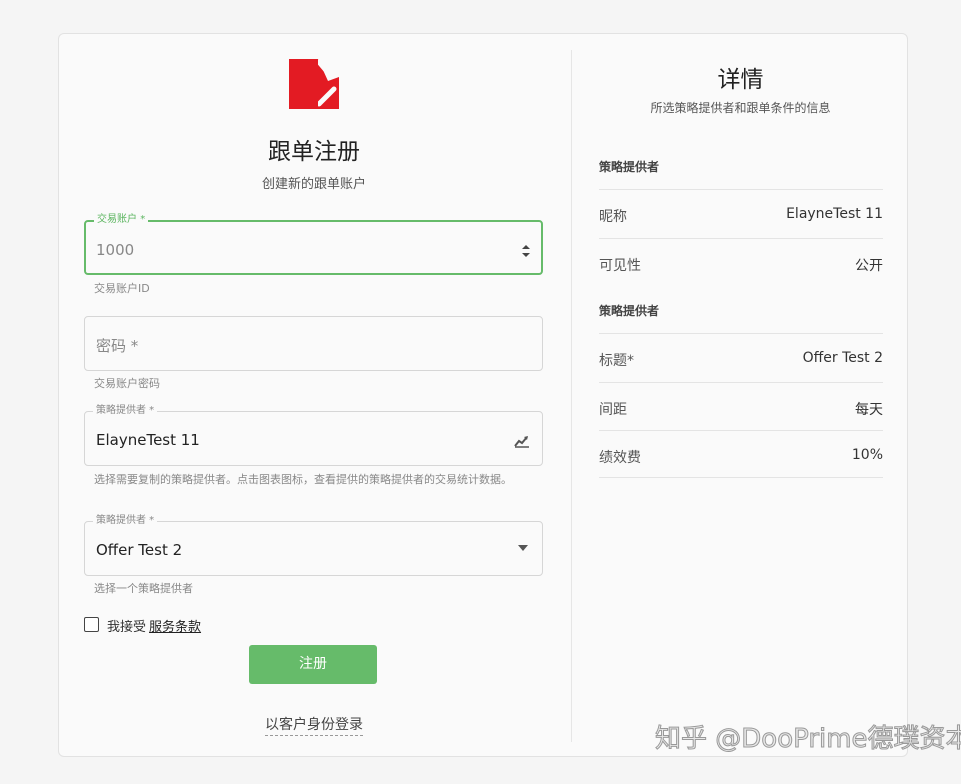  Describe the element at coordinates (143, 588) in the screenshot. I see `offer-helper: 选择一个策略提供者` at that location.